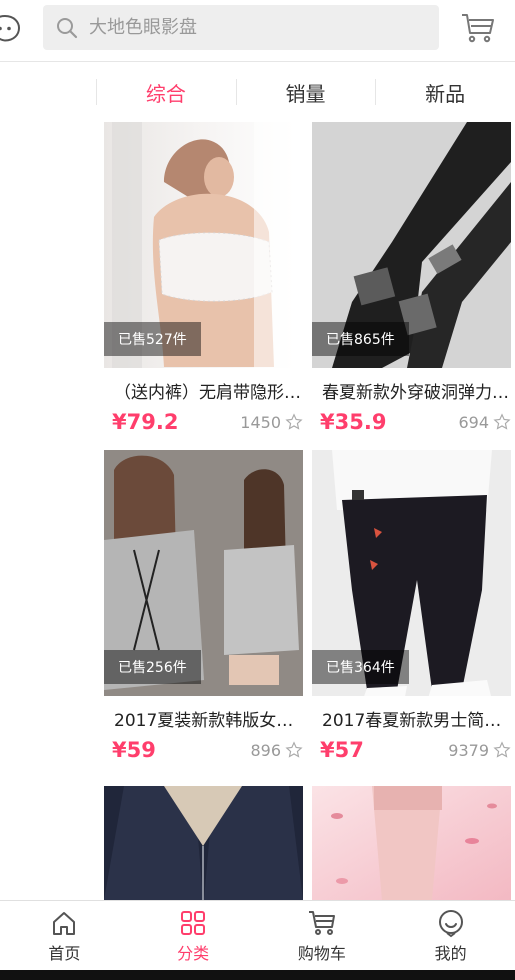  I want to click on tab-comprehensive: 综合, so click(166, 92).